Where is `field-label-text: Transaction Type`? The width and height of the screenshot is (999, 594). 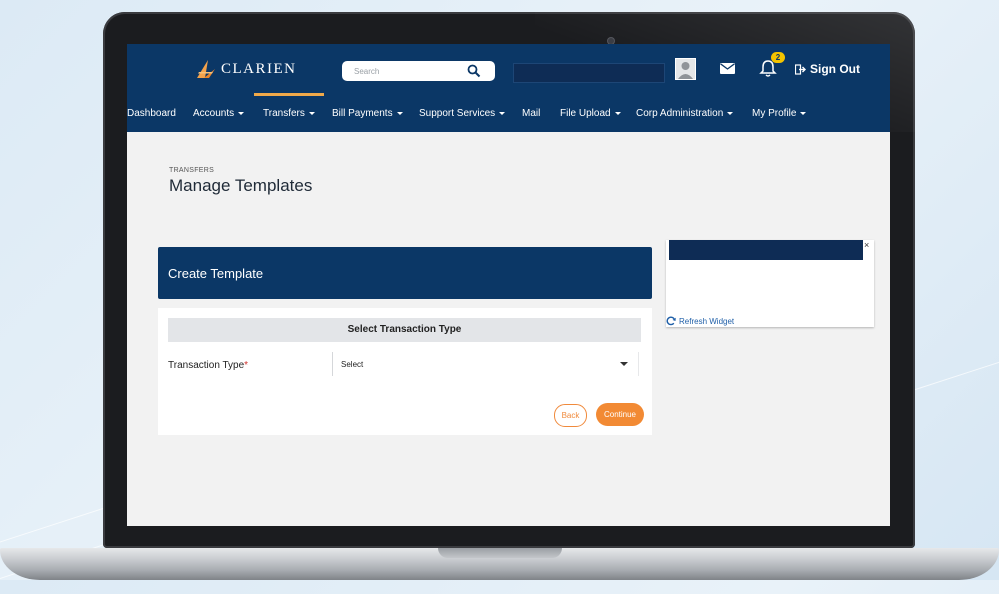 field-label-text: Transaction Type is located at coordinates (206, 365).